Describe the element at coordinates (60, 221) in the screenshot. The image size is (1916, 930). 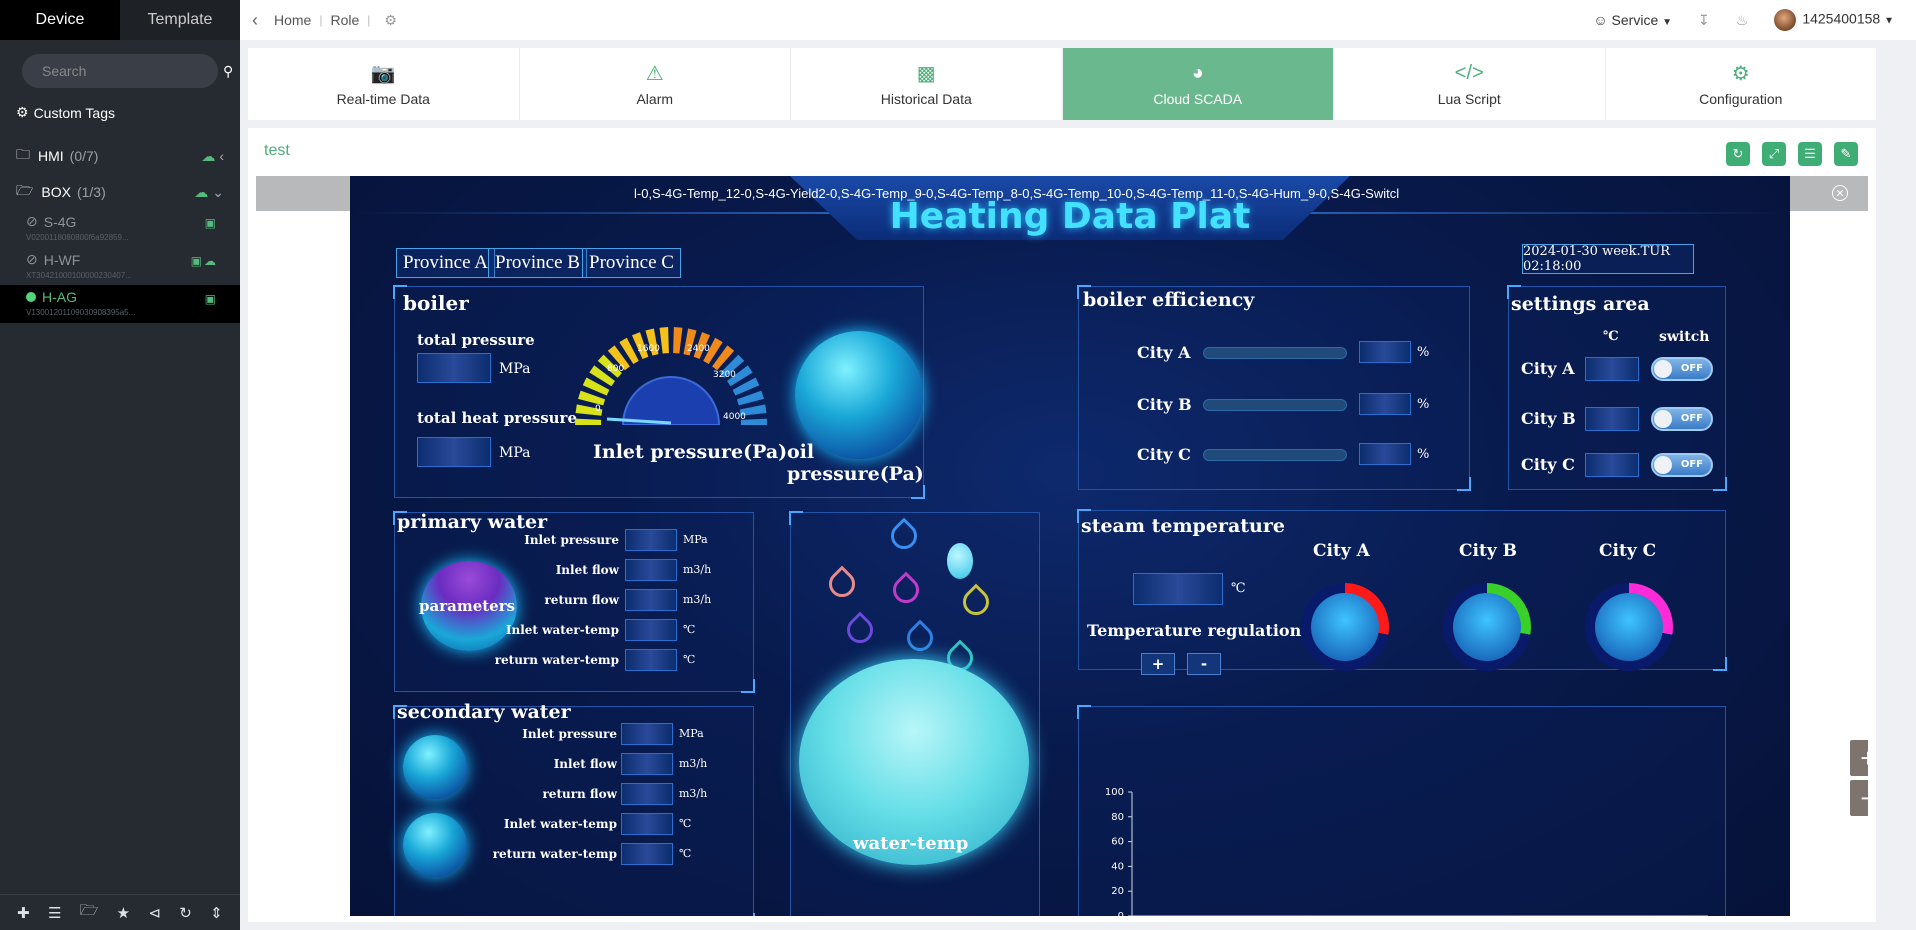
I see `device-name: S-4G` at that location.